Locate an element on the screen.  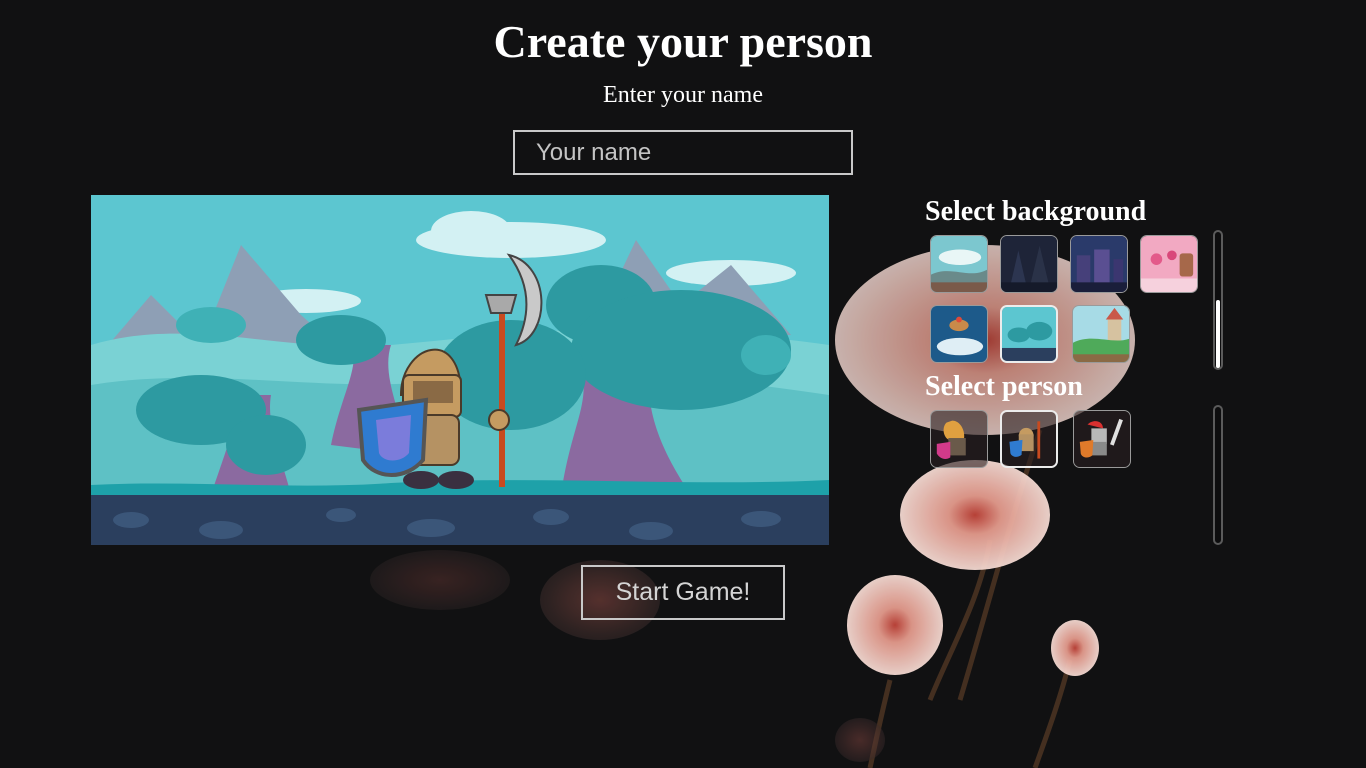
background-selector-scrollbar is located at coordinates (1218, 300).